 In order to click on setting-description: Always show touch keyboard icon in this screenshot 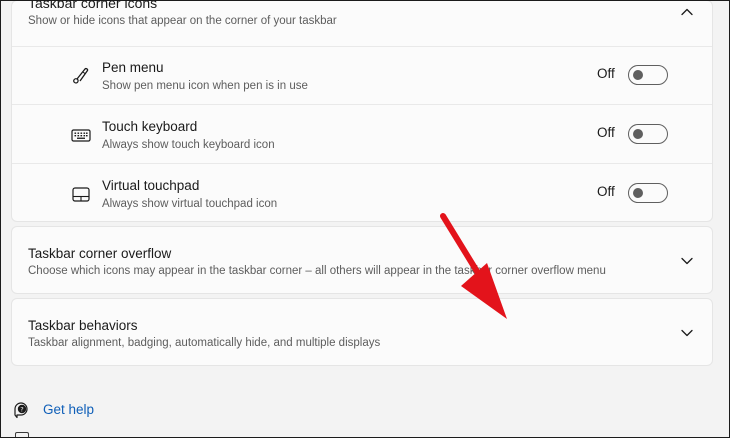, I will do `click(188, 145)`.